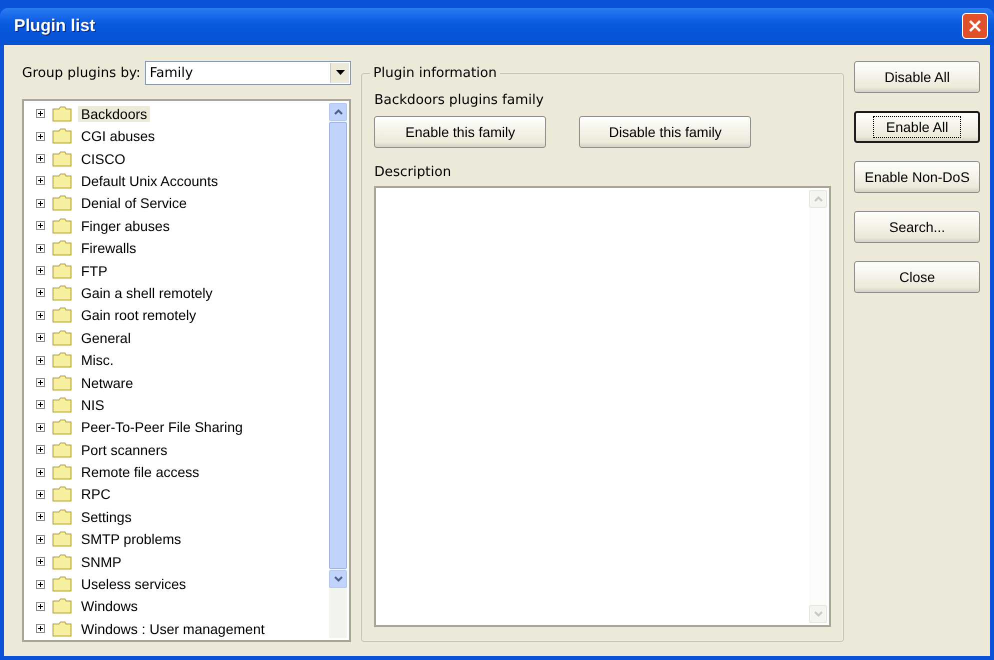  What do you see at coordinates (917, 126) in the screenshot?
I see `action-button: Enable All` at bounding box center [917, 126].